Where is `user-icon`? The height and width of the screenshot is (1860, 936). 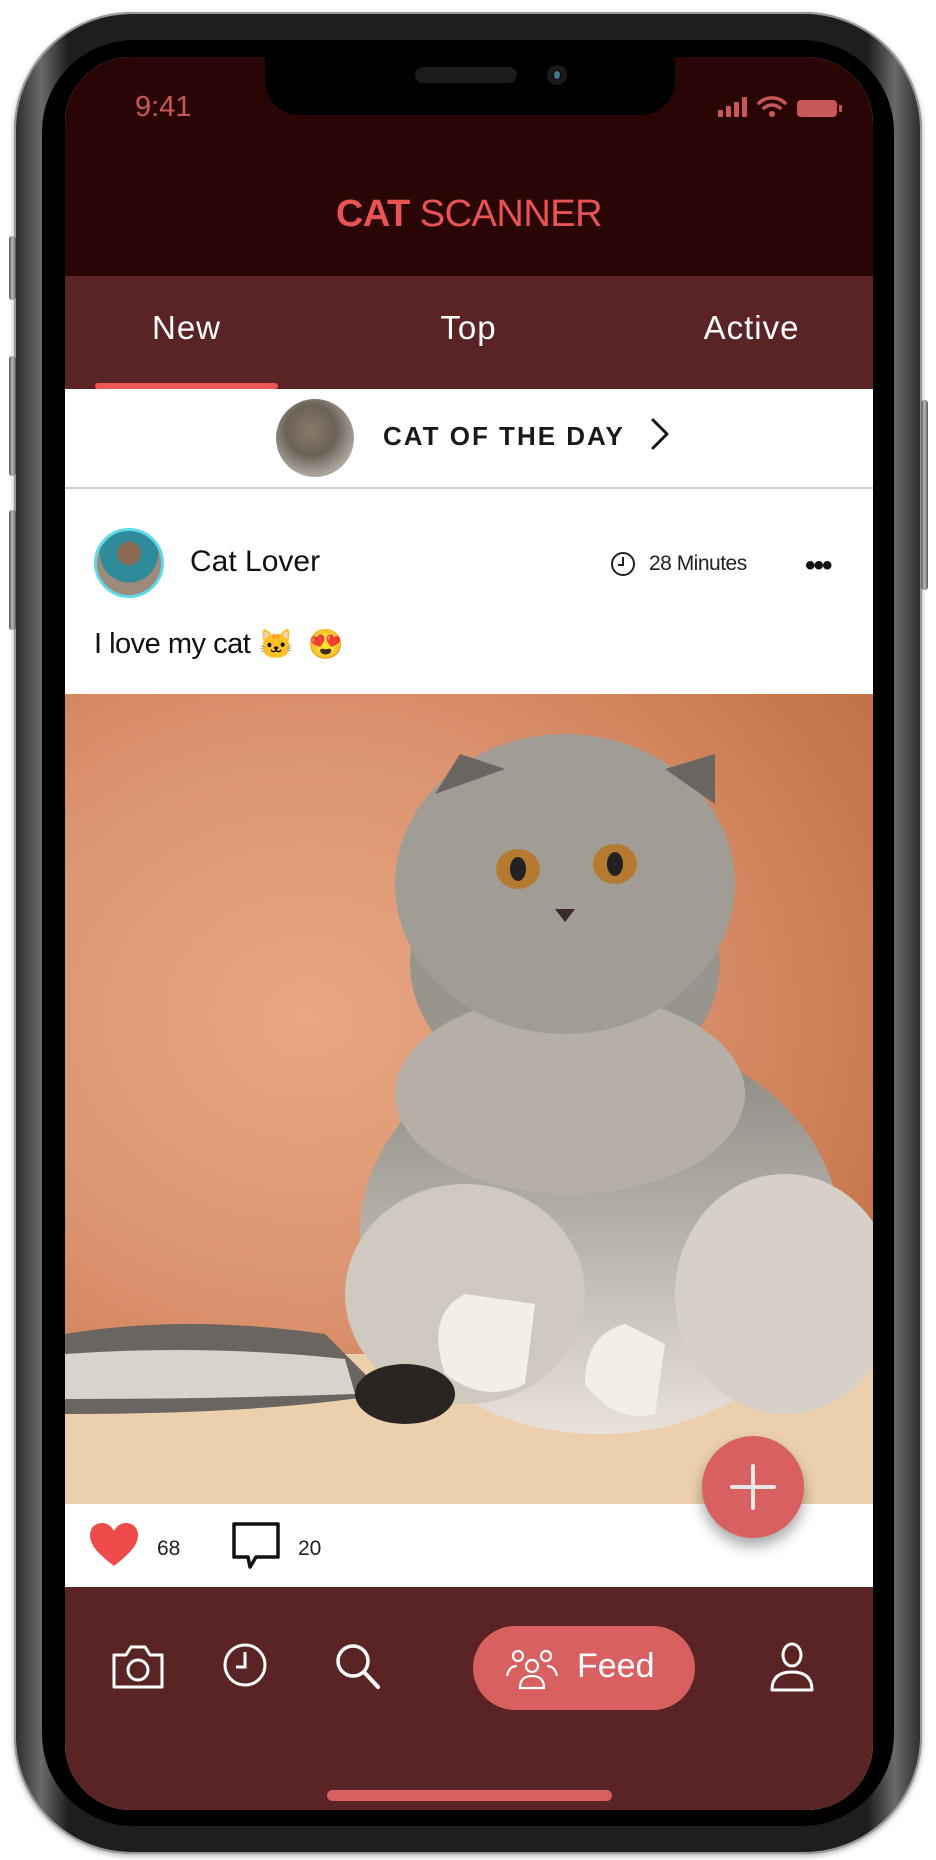 user-icon is located at coordinates (792, 1667).